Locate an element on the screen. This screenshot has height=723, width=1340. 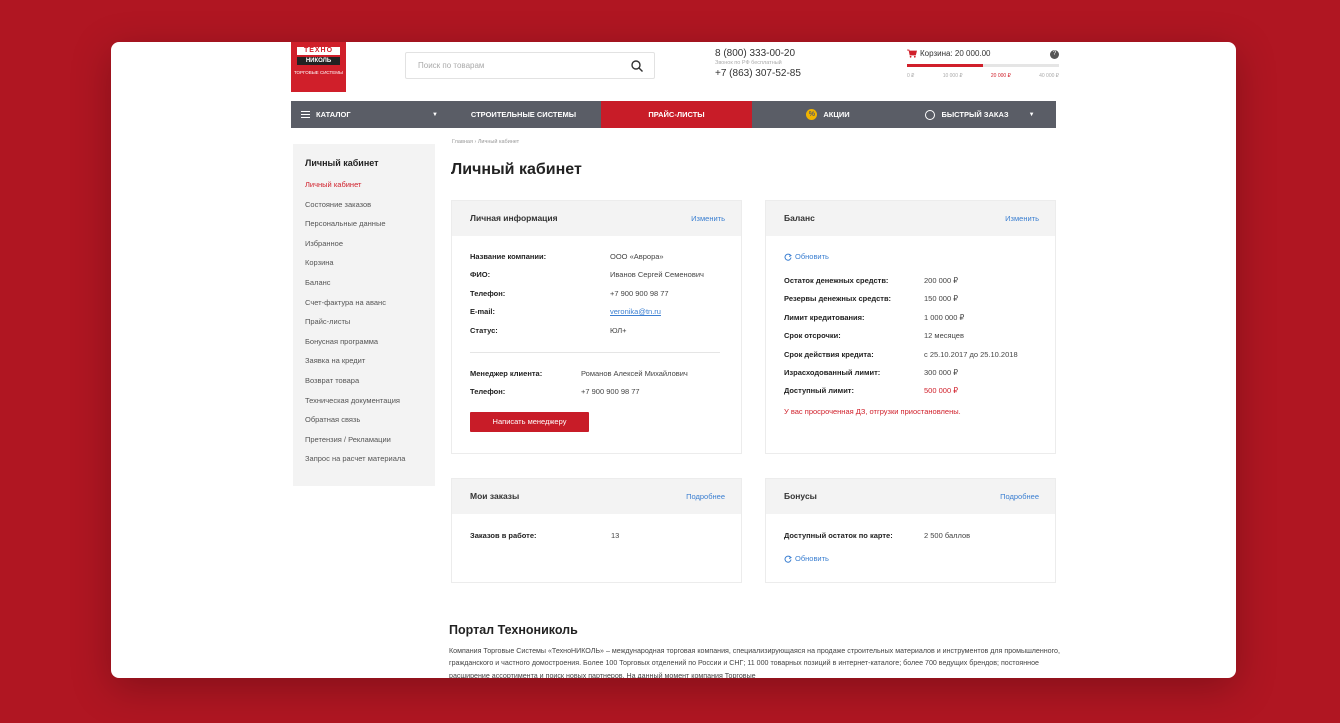
sidebar-item: Возврат товара is located at coordinates (370, 386).